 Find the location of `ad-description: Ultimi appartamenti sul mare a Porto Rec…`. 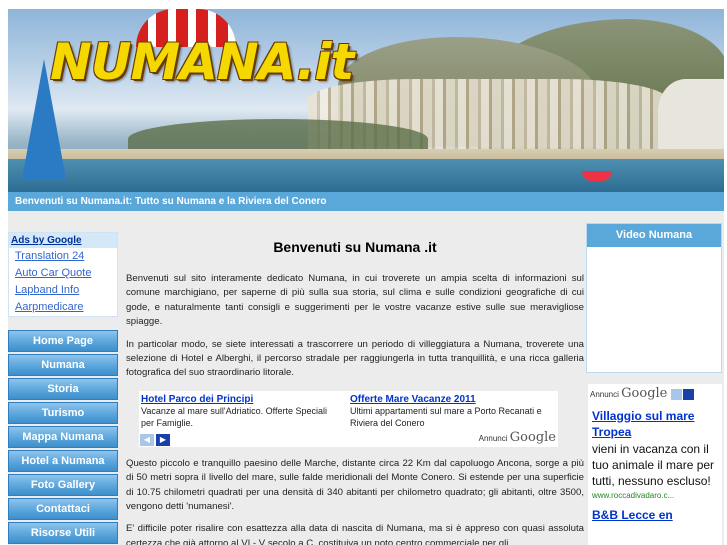

ad-description: Ultimi appartamenti sul mare a Porto Rec… is located at coordinates (446, 416).